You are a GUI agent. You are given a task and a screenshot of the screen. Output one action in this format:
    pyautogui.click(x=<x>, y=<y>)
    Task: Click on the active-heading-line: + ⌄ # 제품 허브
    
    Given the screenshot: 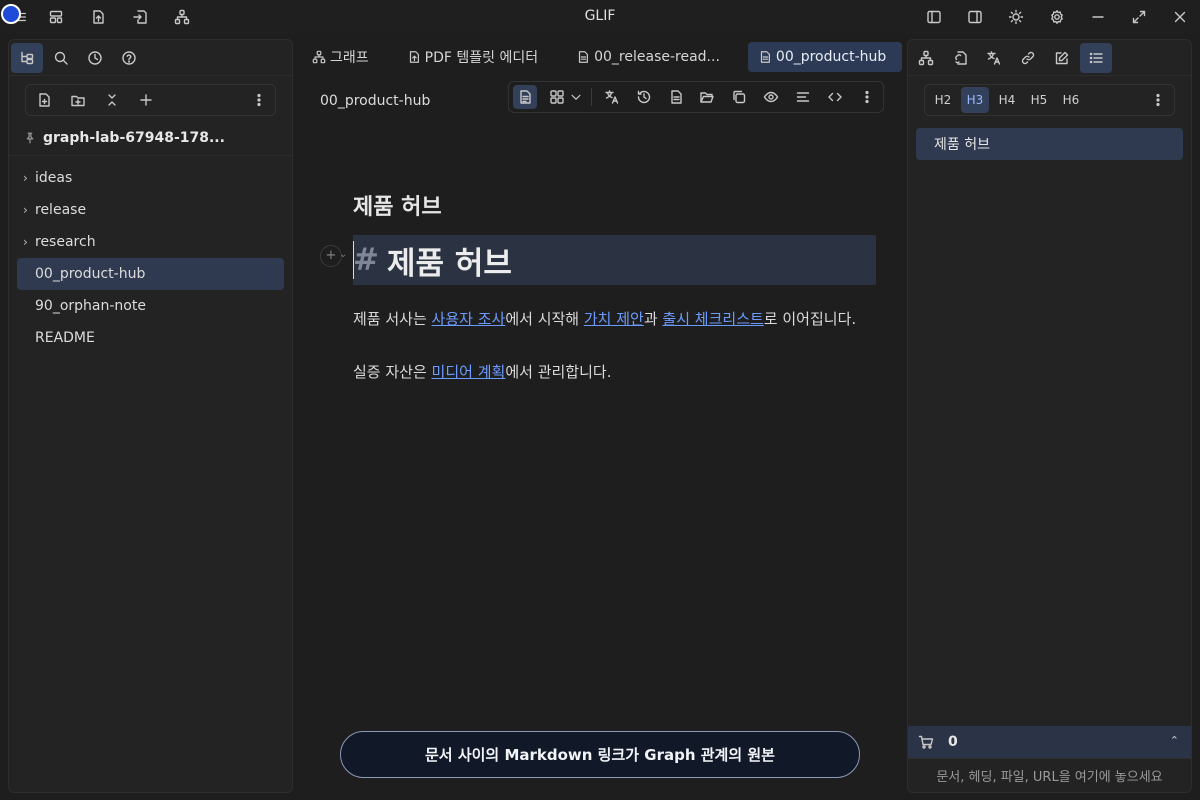 What is the action you would take?
    pyautogui.click(x=598, y=260)
    